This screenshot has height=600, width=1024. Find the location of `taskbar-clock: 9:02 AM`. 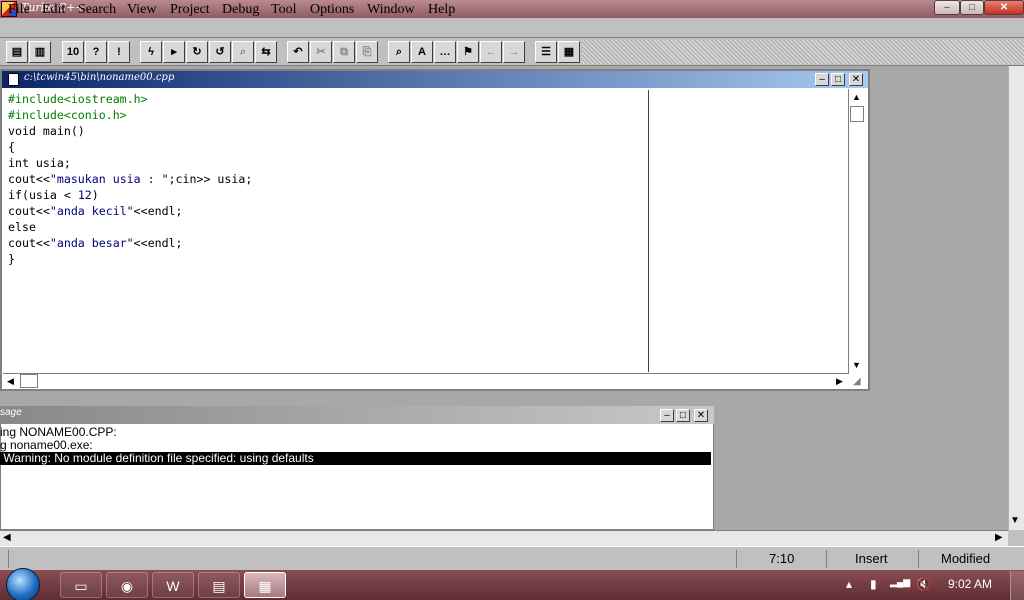

taskbar-clock: 9:02 AM is located at coordinates (970, 584).